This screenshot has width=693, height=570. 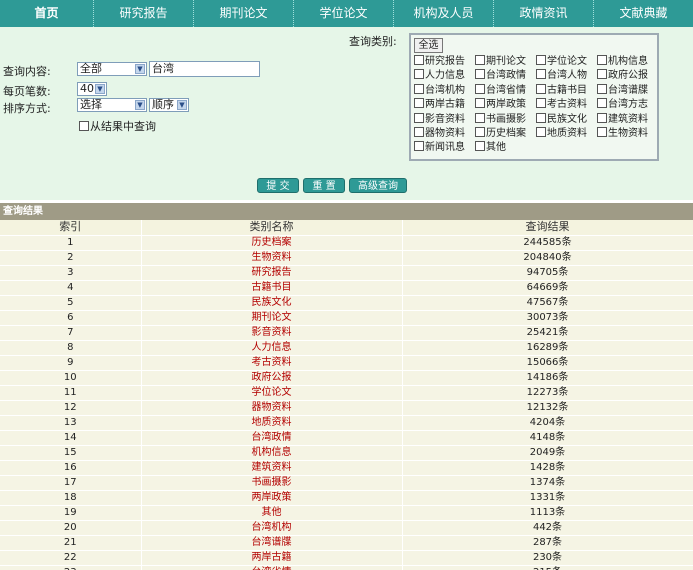 What do you see at coordinates (272, 363) in the screenshot?
I see `row-category-link: 考古资料` at bounding box center [272, 363].